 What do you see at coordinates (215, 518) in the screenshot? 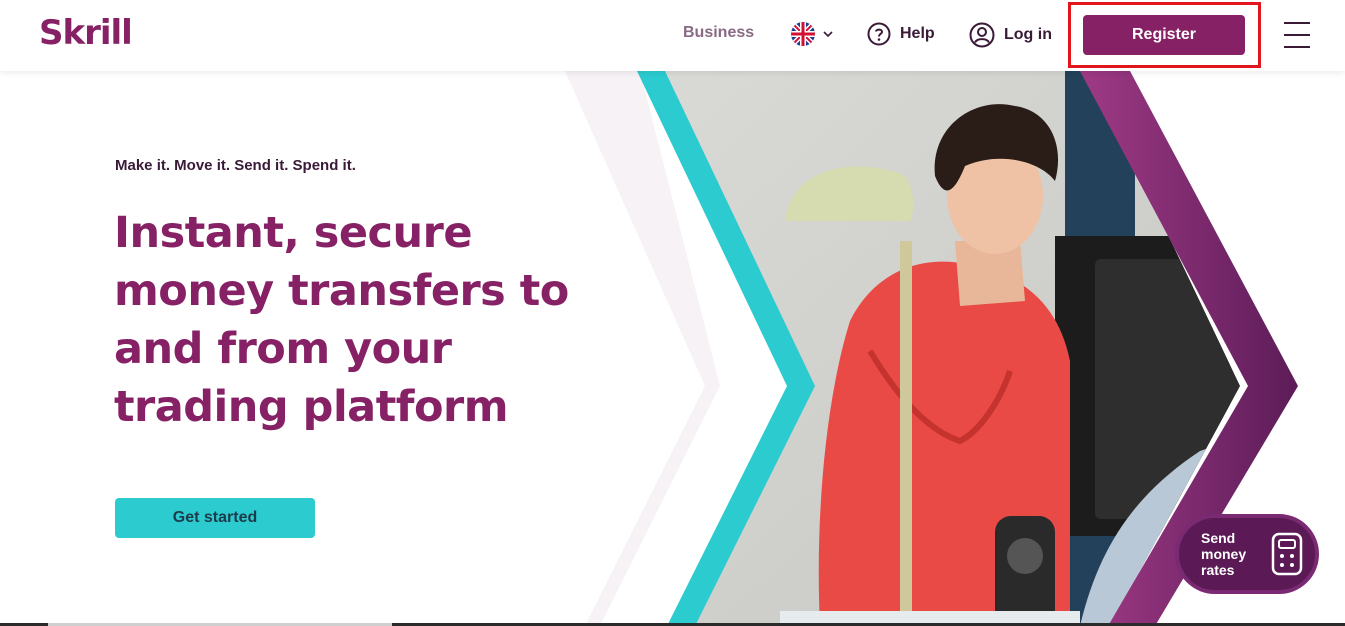
I see `get-started-button: Get started` at bounding box center [215, 518].